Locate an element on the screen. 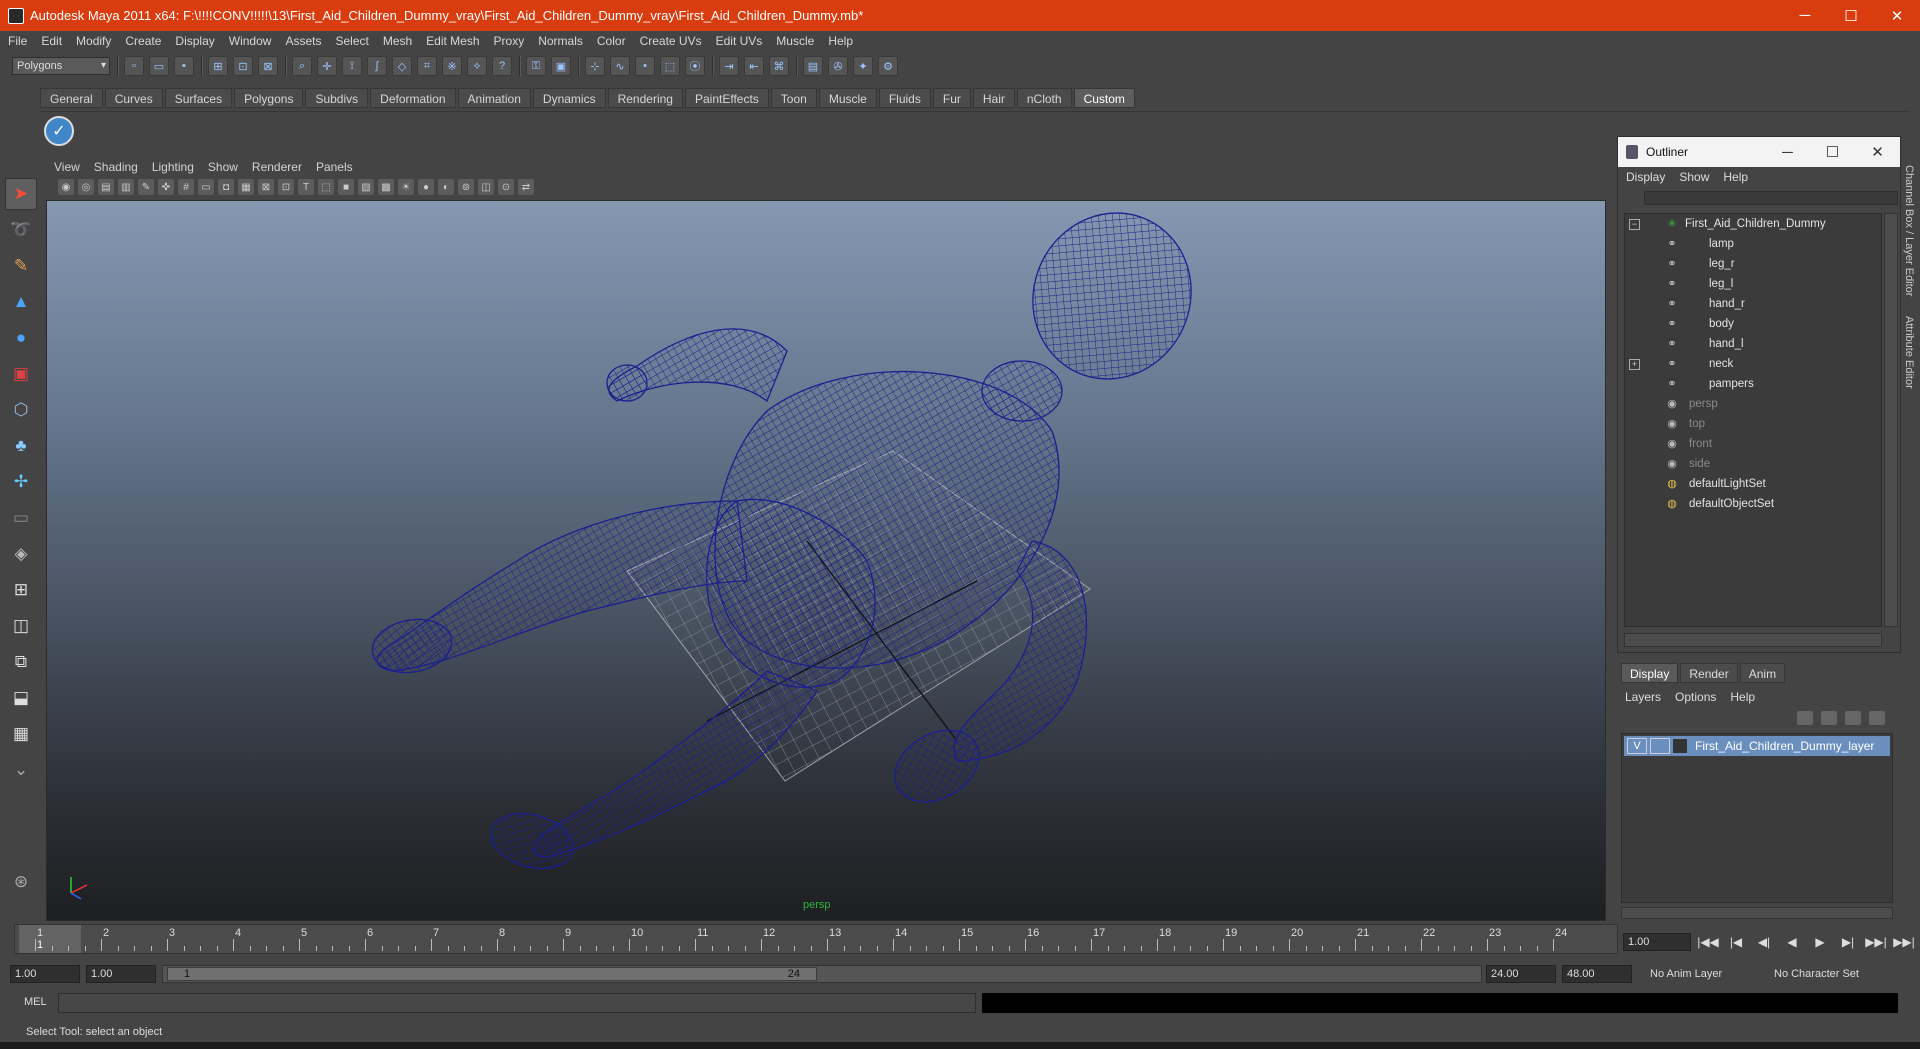  wireframe-icon: ⬚ is located at coordinates (326, 187).